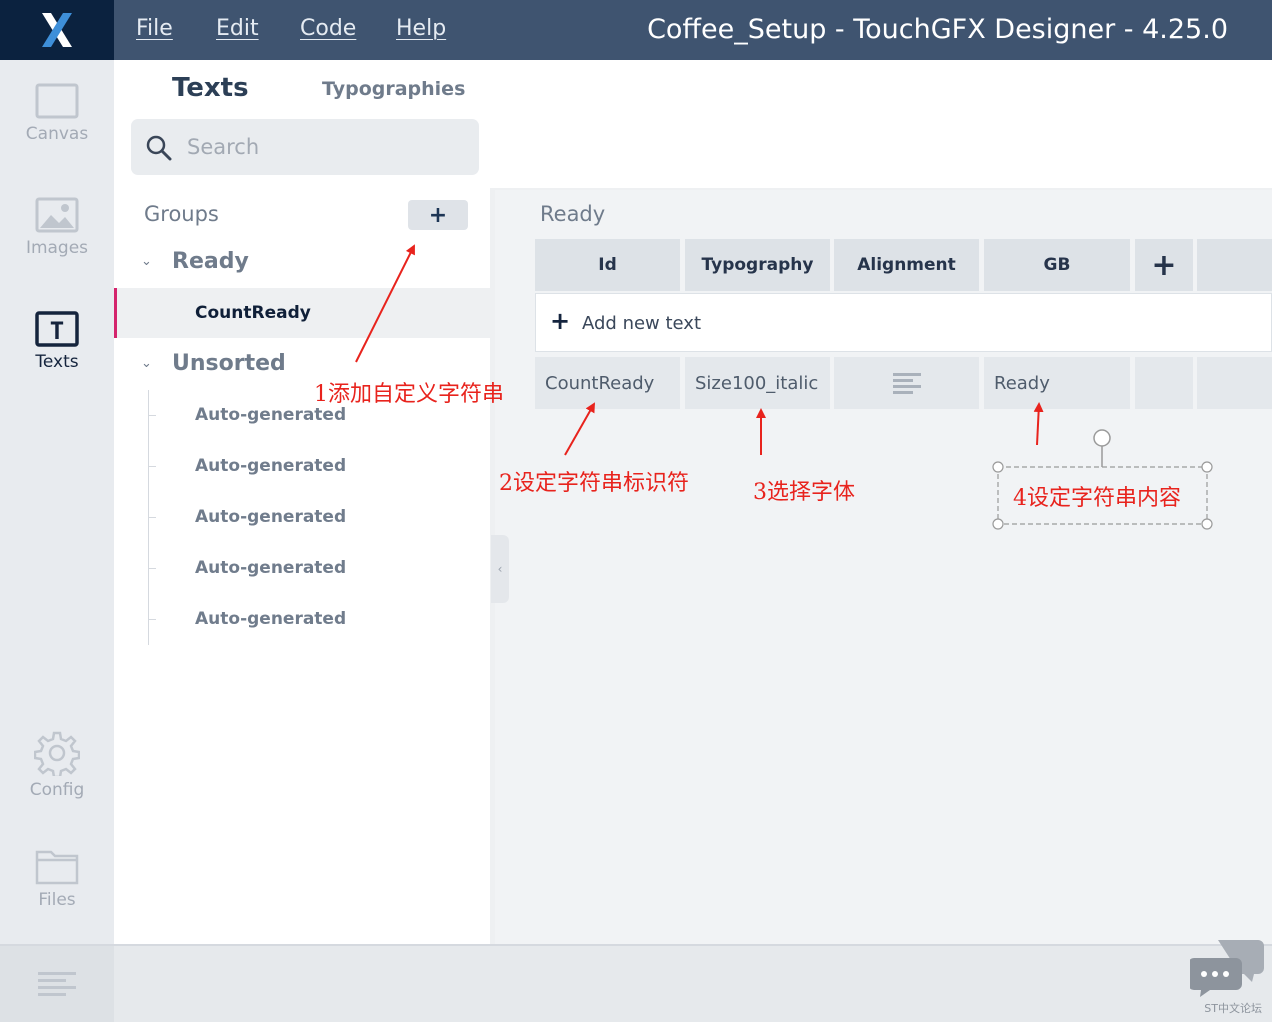  I want to click on folder-icon, so click(57, 867).